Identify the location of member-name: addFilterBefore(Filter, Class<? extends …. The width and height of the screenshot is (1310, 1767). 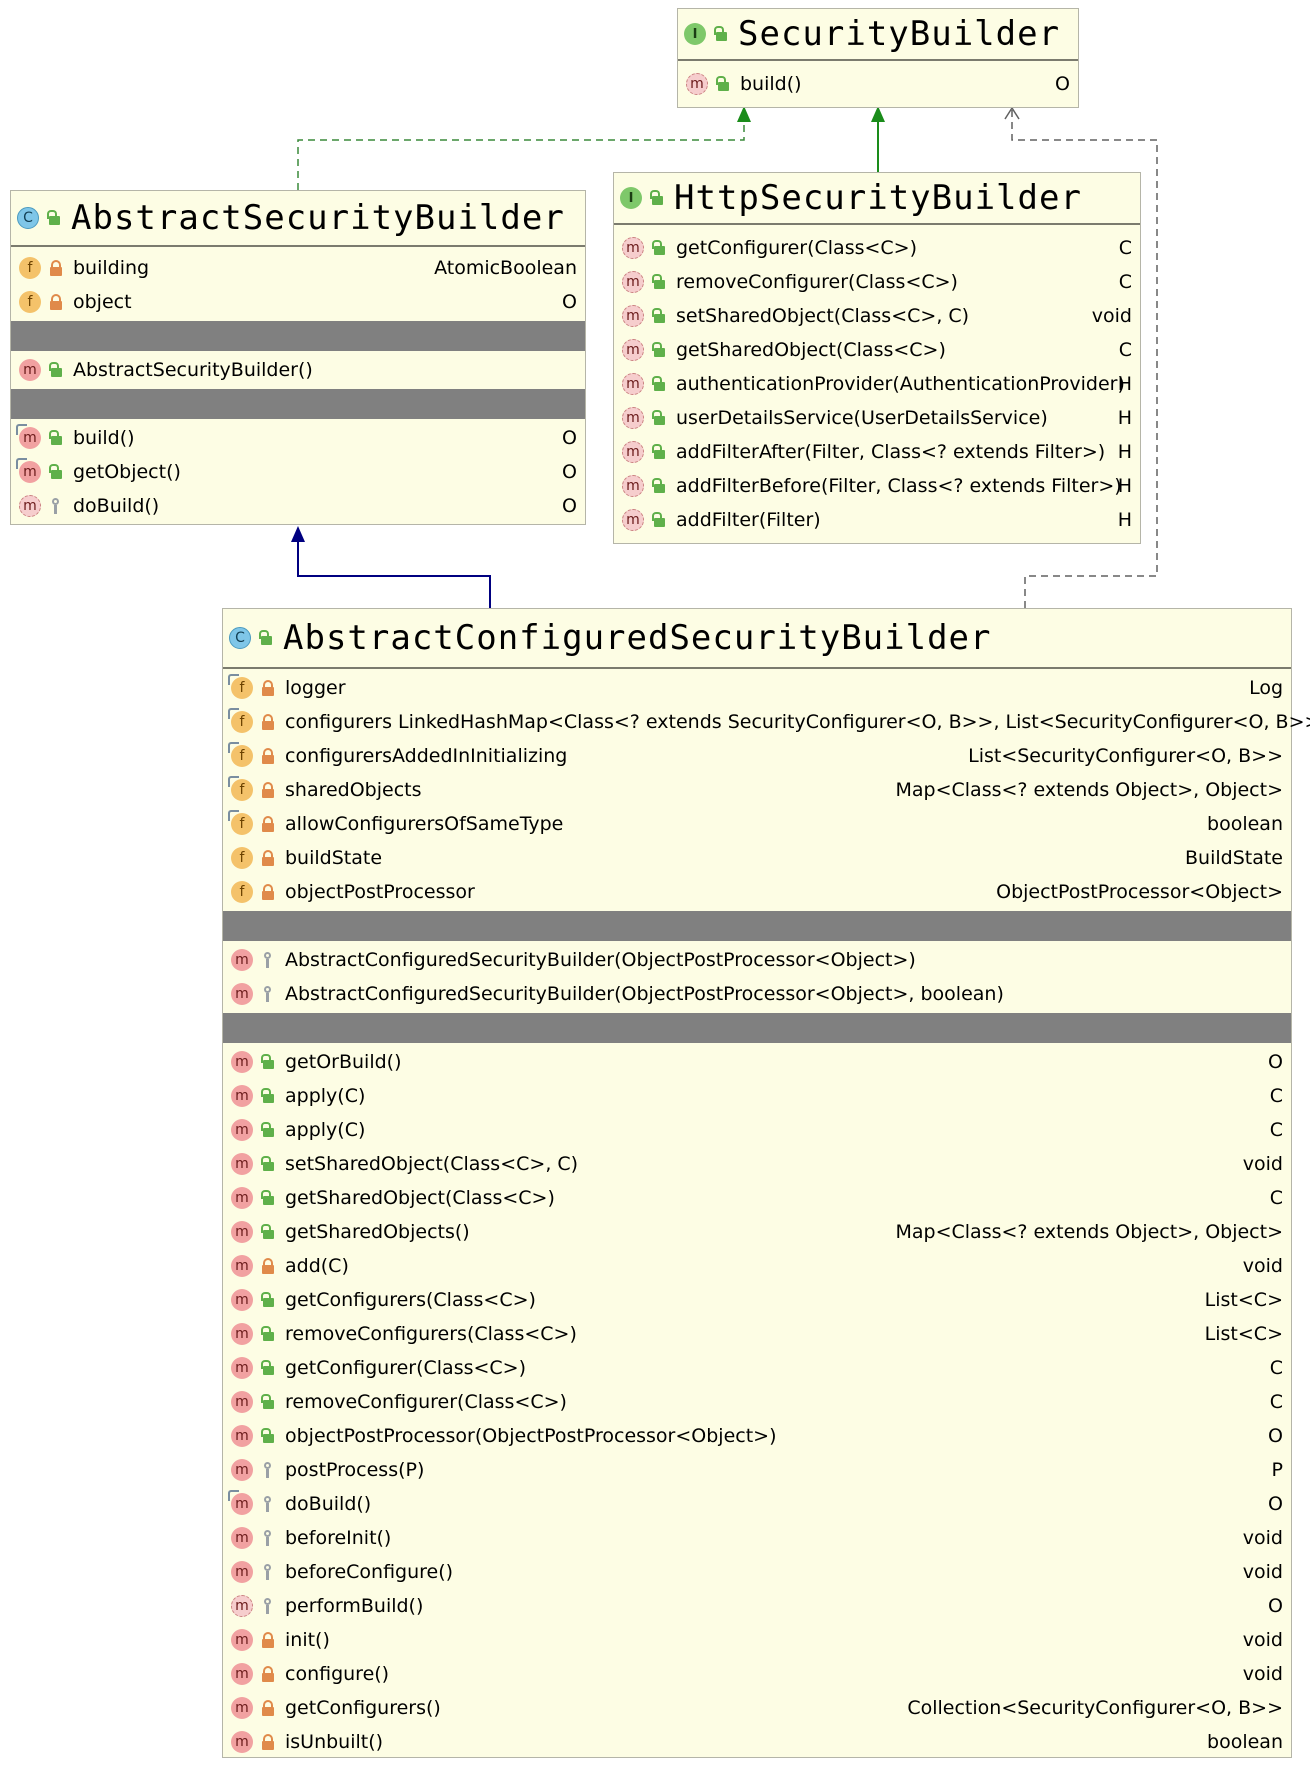
(899, 486).